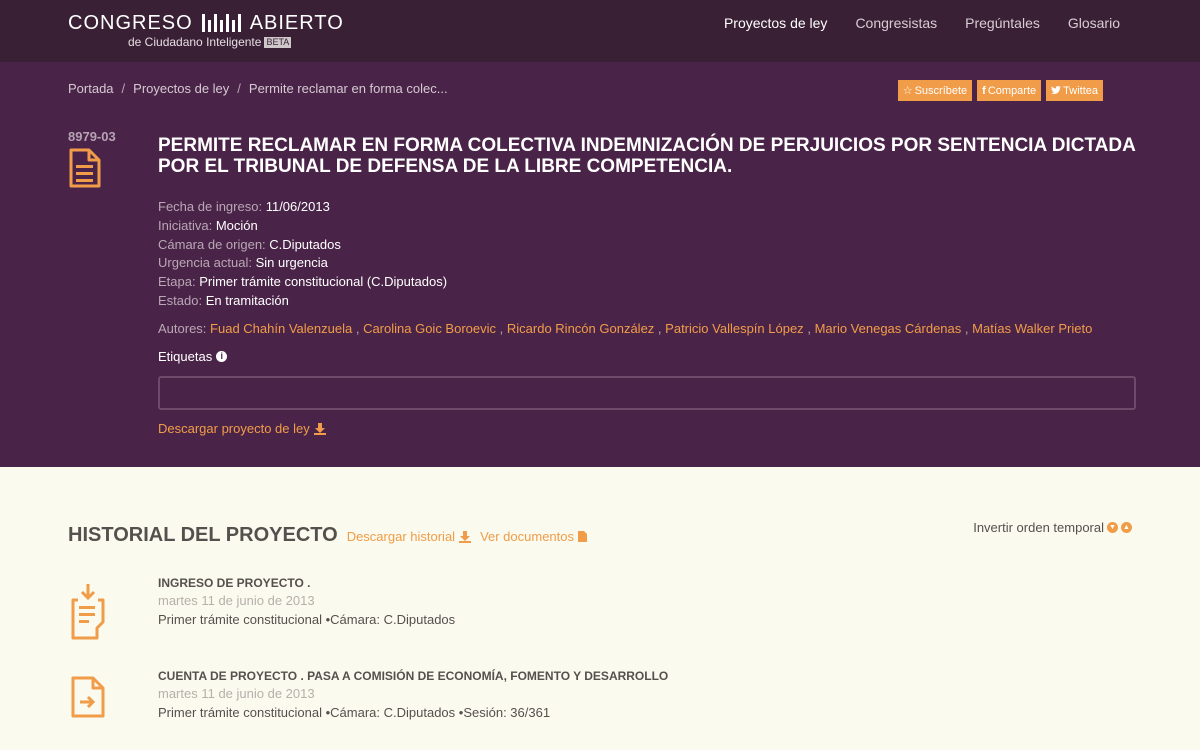  What do you see at coordinates (302, 301) in the screenshot?
I see `meta-row: Estado: En tramitación` at bounding box center [302, 301].